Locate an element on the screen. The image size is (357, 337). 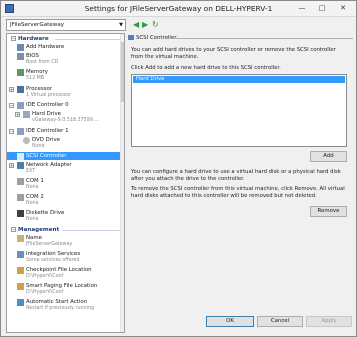
sidebar-item-processor: + Processor 1 Virtual processor is located at coordinates (65, 91).